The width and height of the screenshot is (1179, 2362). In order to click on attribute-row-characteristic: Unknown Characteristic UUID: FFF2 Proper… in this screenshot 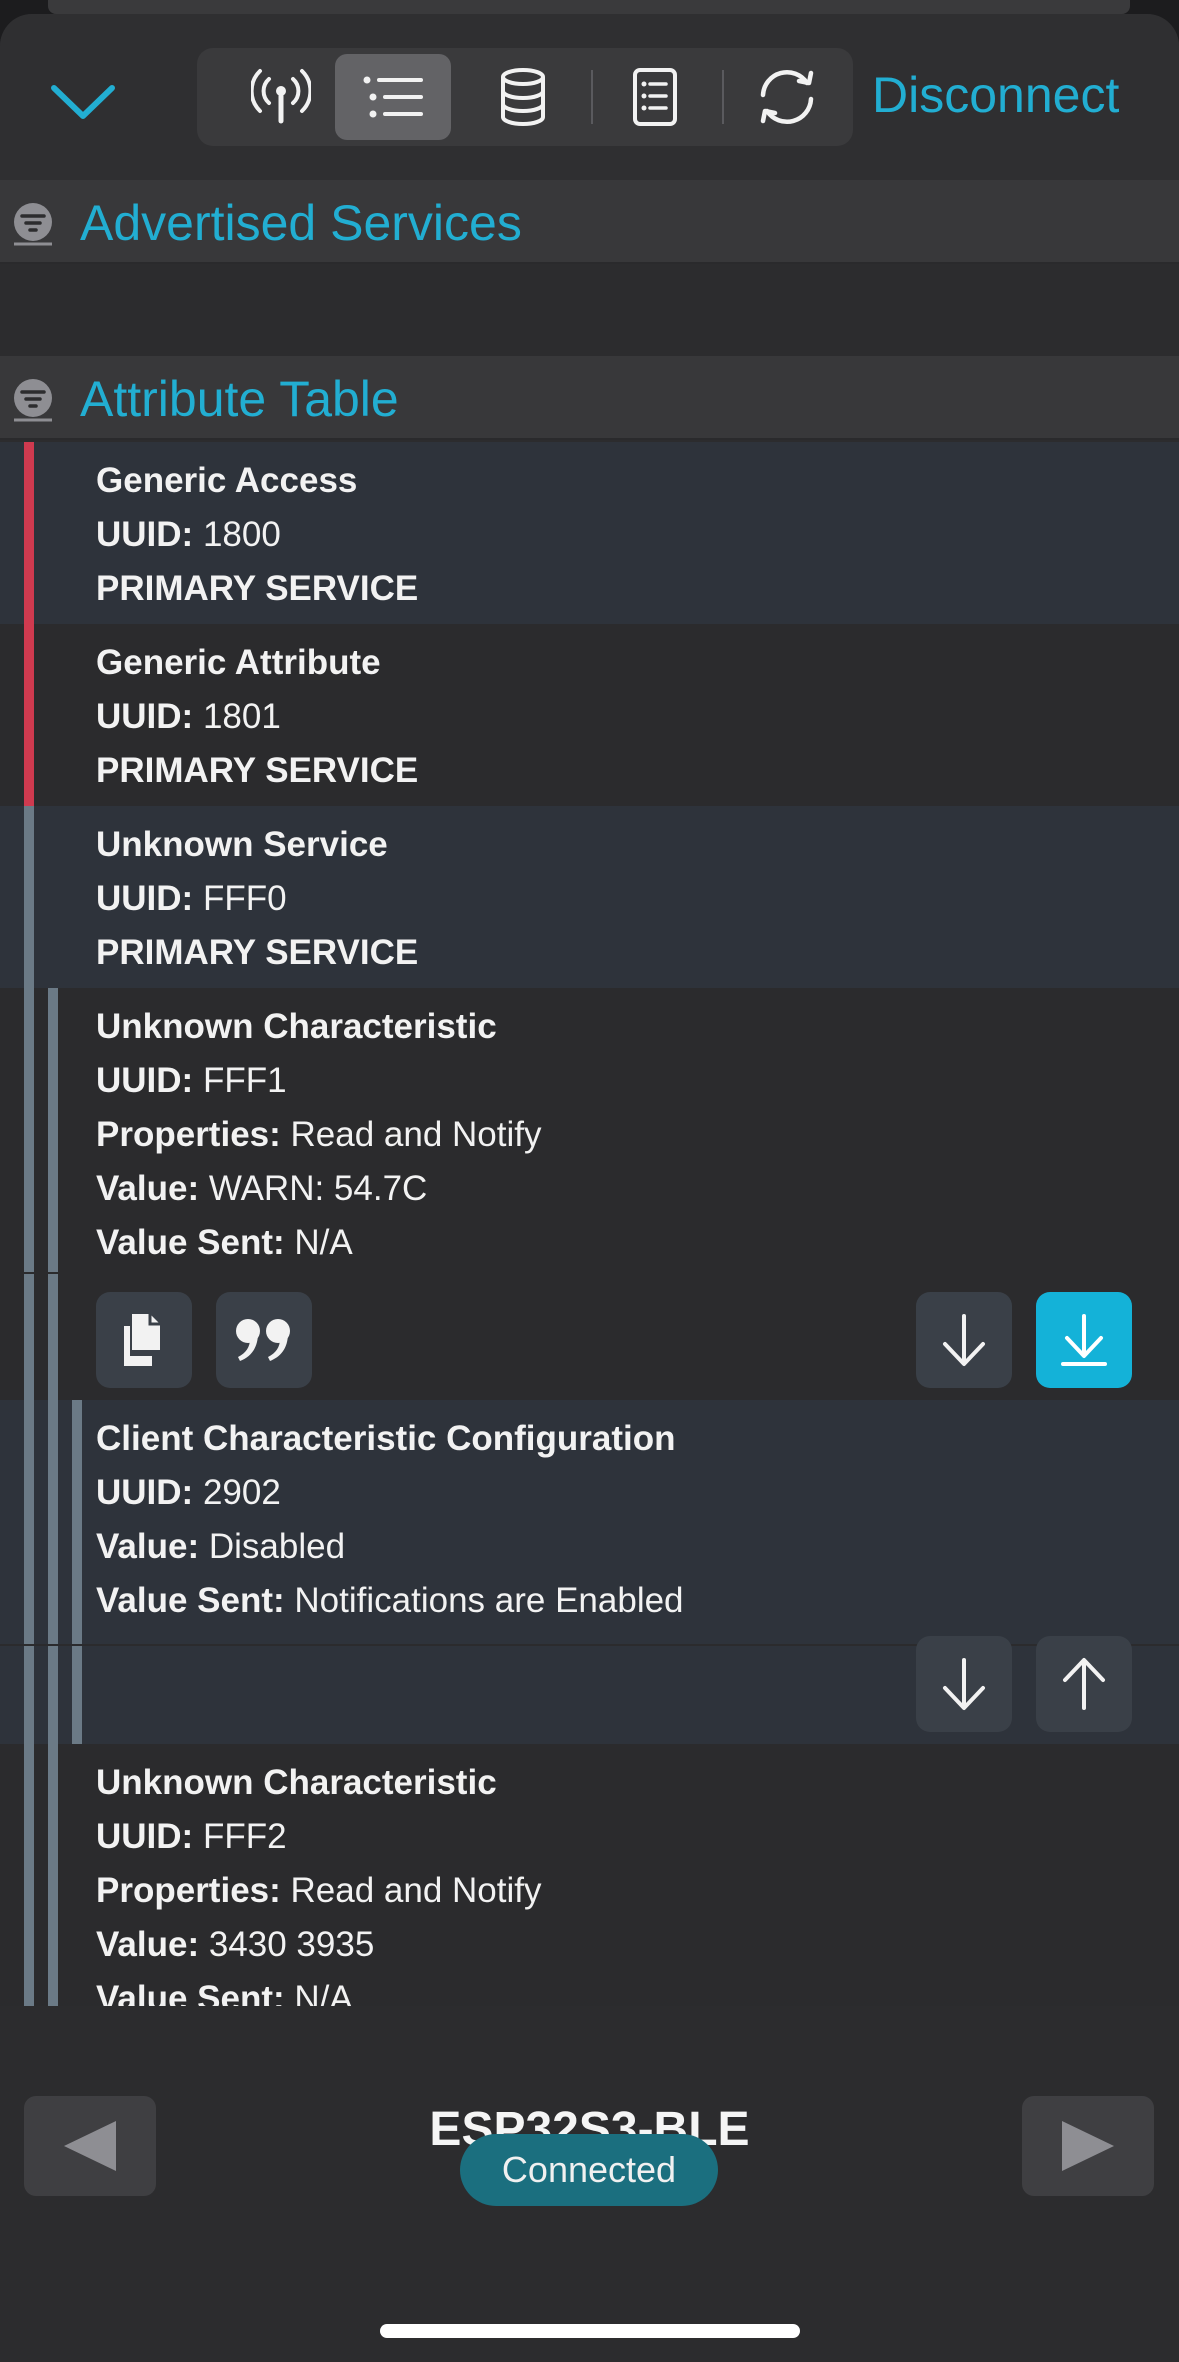, I will do `click(589, 1881)`.